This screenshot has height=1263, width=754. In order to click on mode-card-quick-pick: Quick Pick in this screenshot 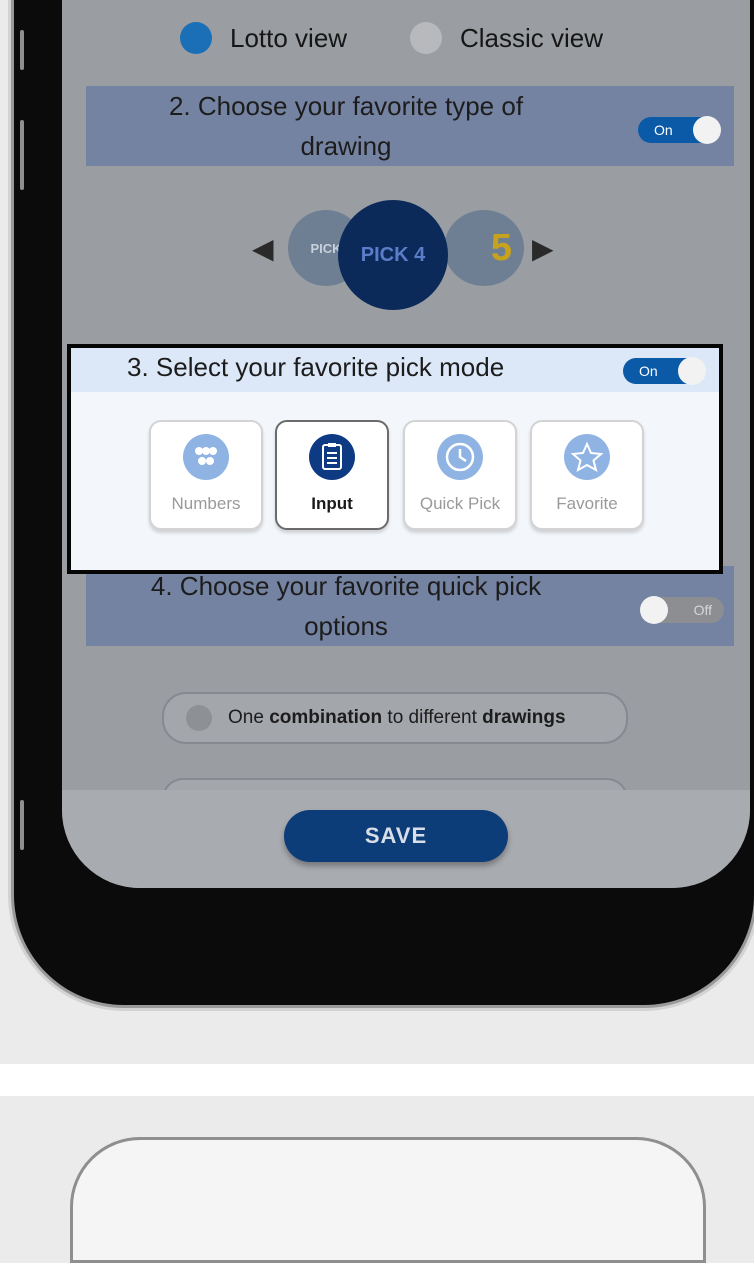, I will do `click(460, 475)`.